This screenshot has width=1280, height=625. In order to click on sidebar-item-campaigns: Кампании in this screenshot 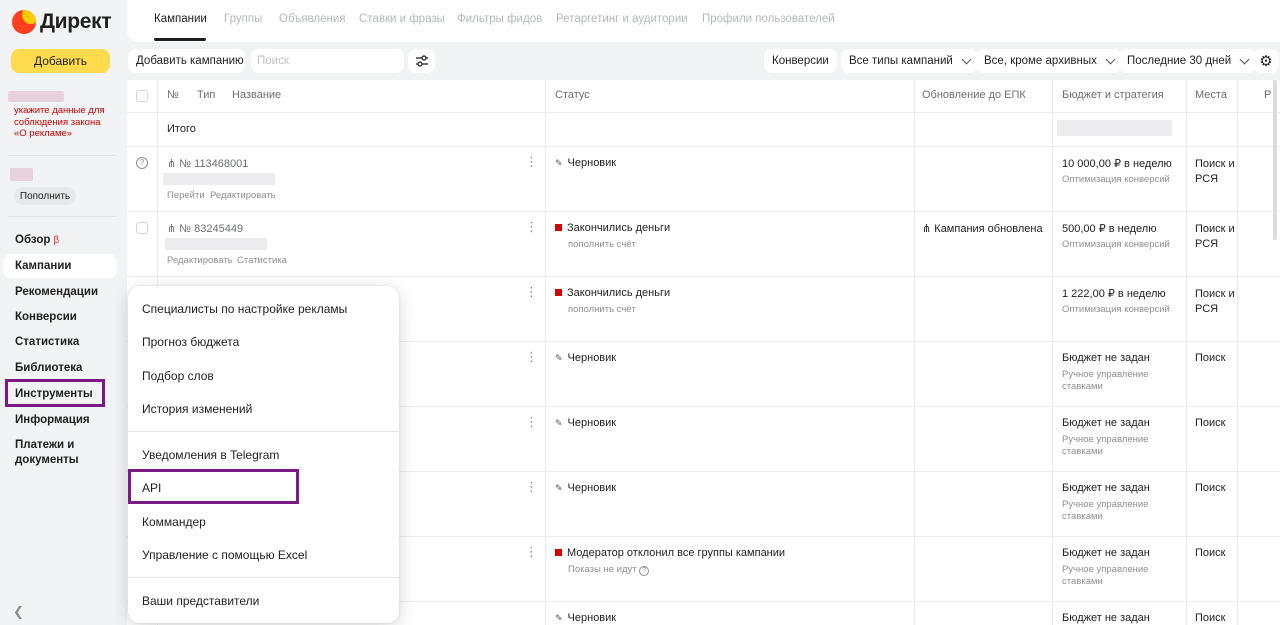, I will do `click(43, 266)`.